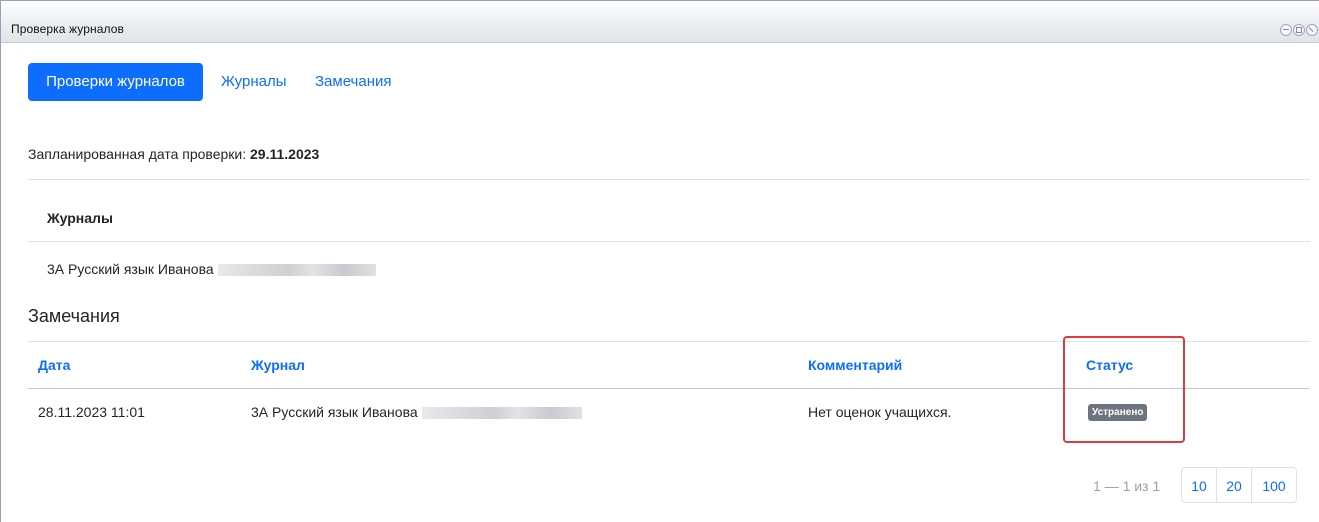  I want to click on window-title: Проверка журналов, so click(67, 29).